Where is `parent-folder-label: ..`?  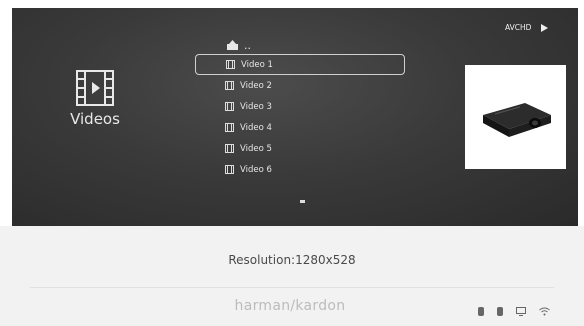
parent-folder-label: .. is located at coordinates (247, 45).